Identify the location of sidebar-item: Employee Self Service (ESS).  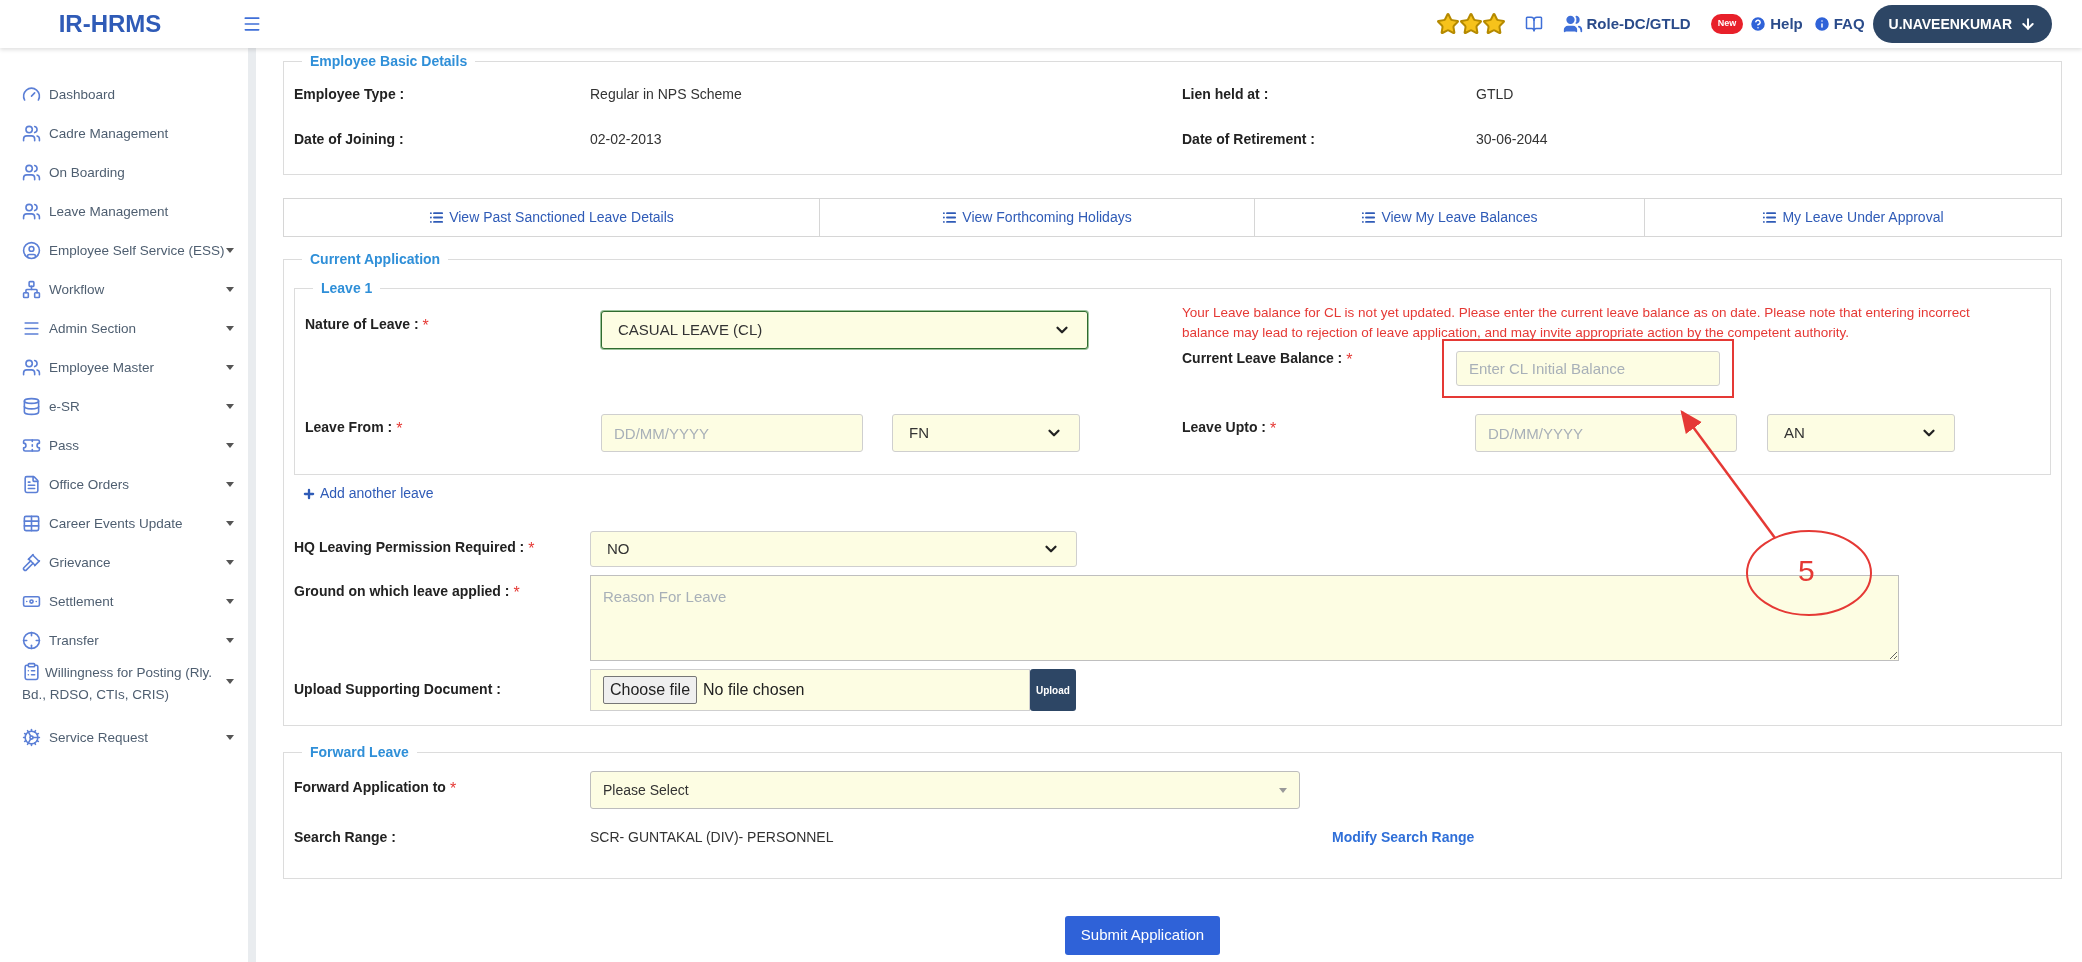
(128, 250).